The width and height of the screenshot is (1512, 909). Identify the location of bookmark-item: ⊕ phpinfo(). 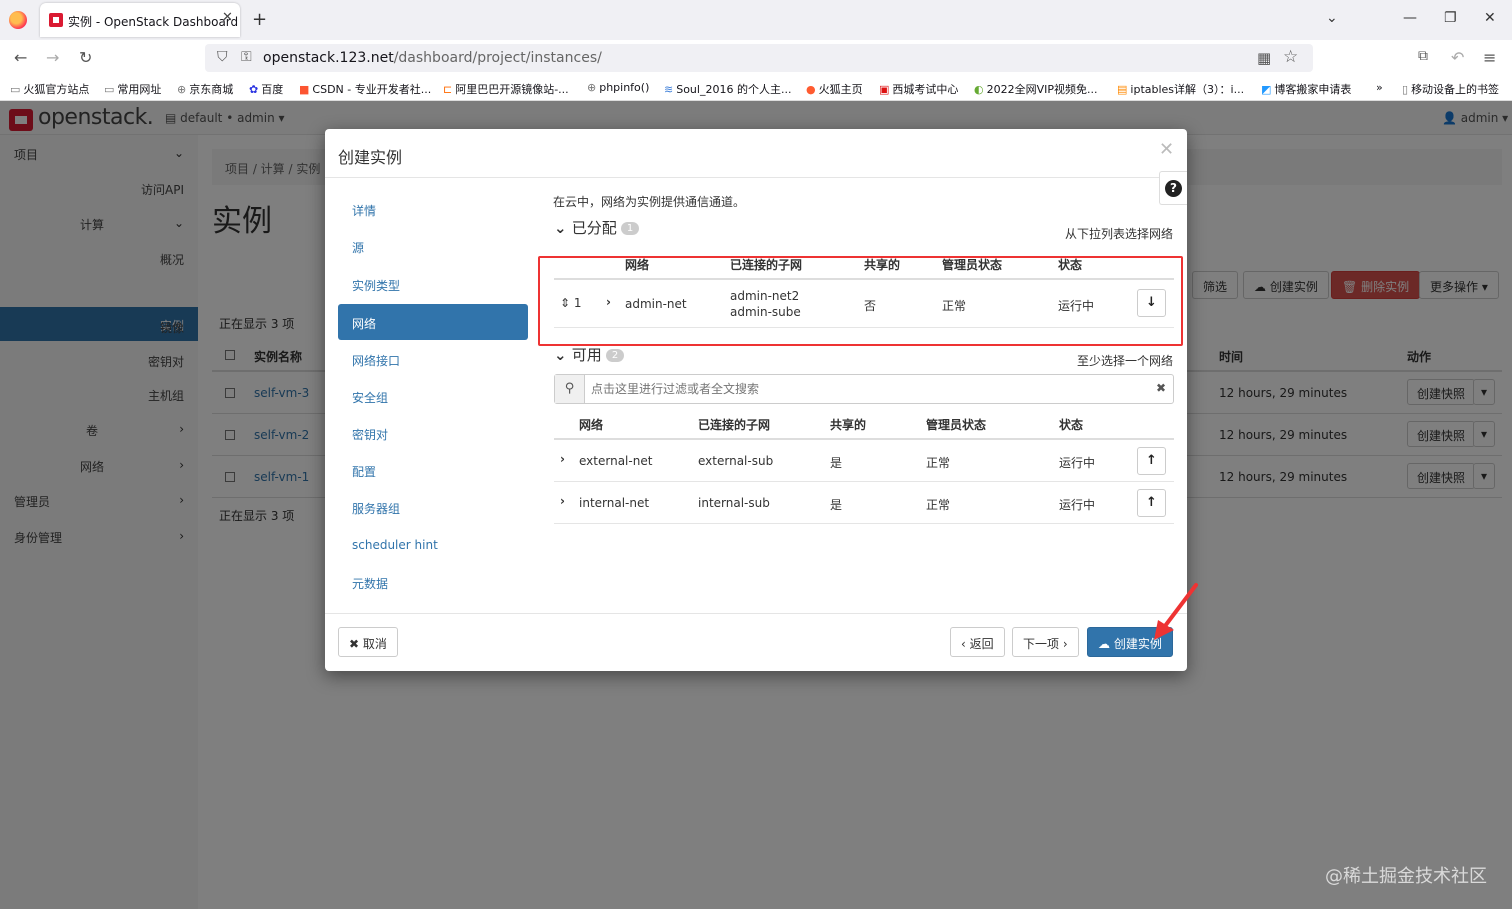
(618, 87).